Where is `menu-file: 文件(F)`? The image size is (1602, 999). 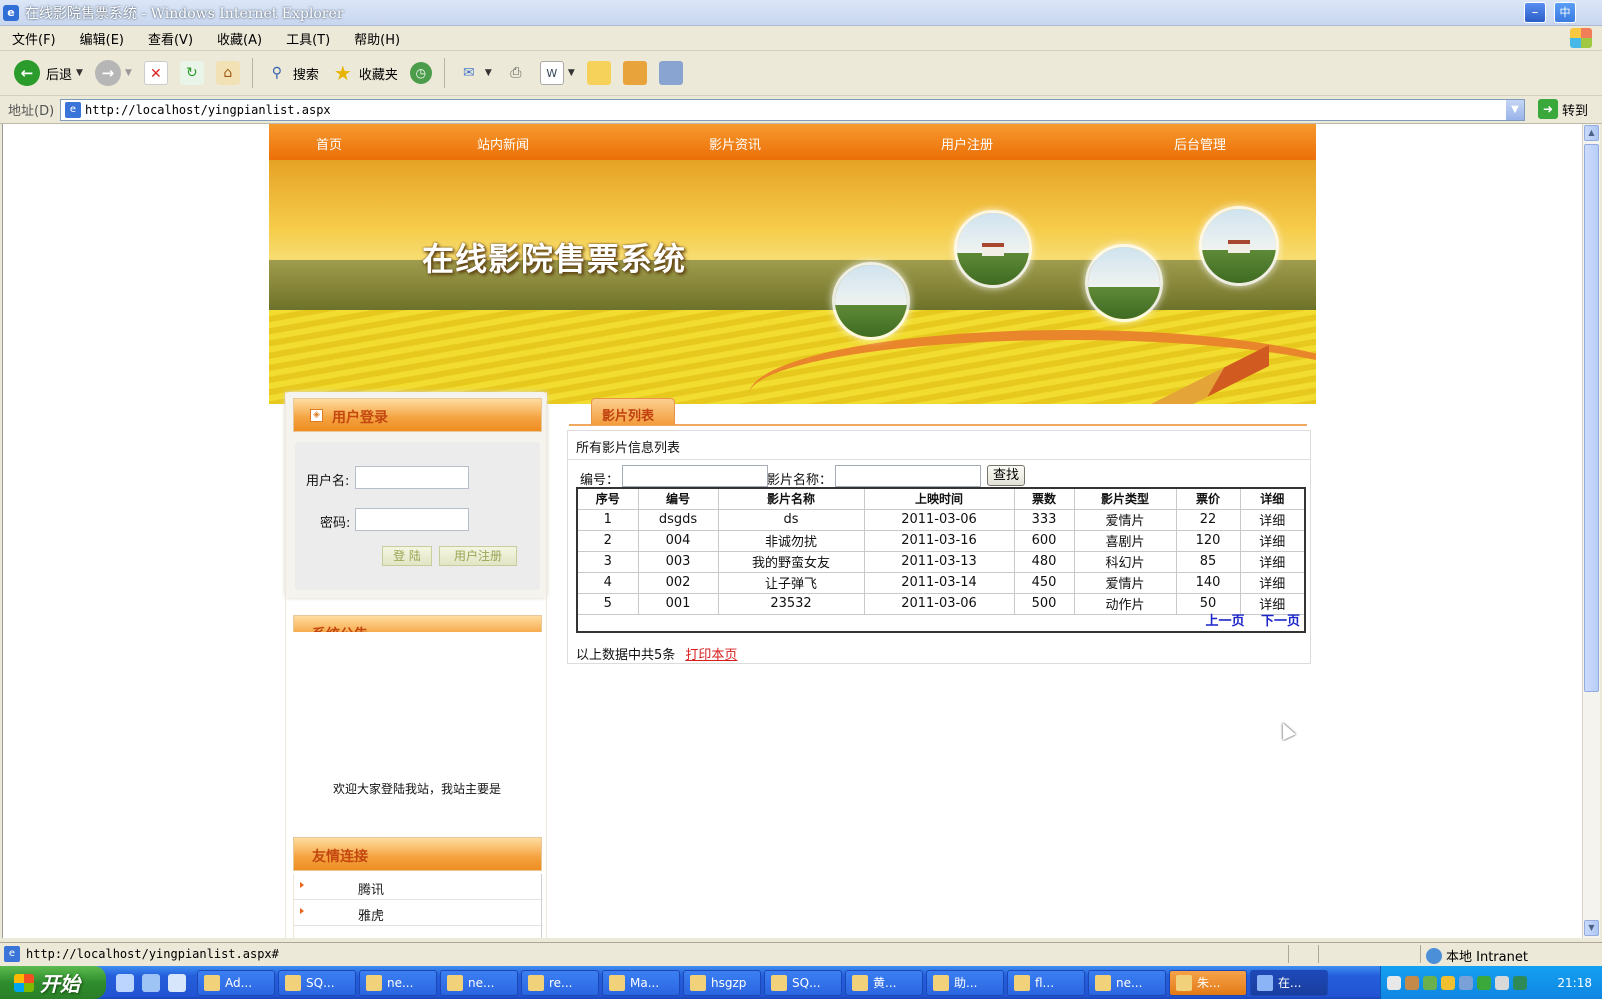
menu-file: 文件(F) is located at coordinates (34, 38).